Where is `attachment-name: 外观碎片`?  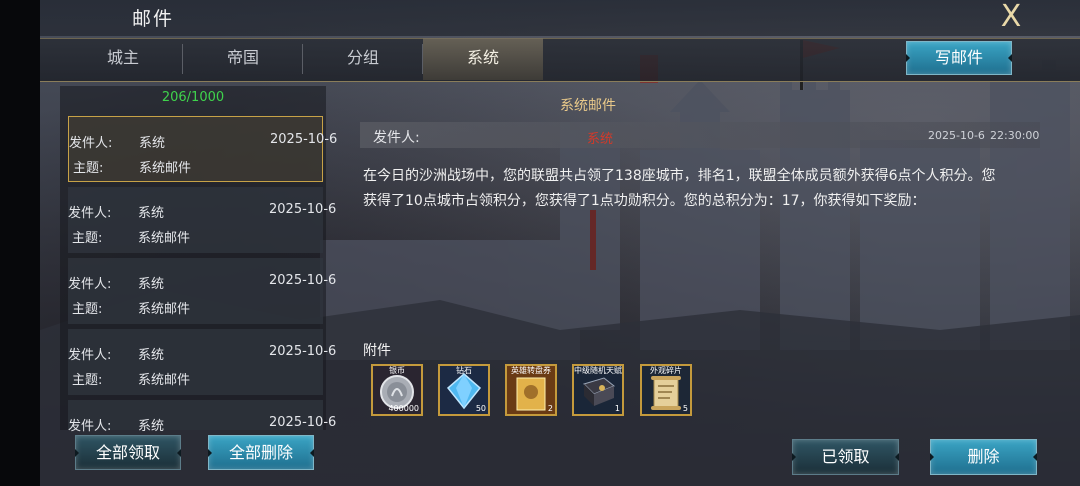
attachment-name: 外观碎片 is located at coordinates (666, 370).